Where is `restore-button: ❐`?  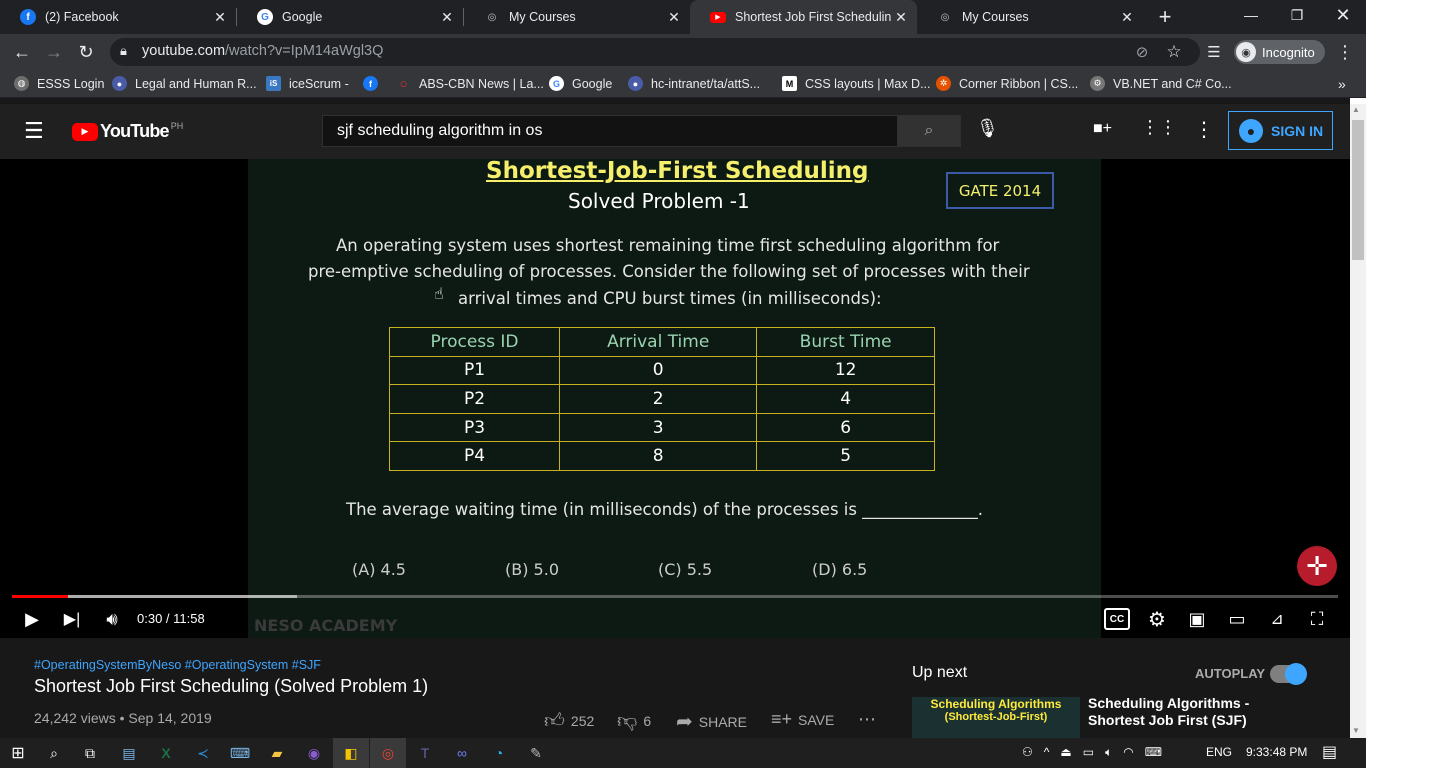
restore-button: ❐ is located at coordinates (1297, 15).